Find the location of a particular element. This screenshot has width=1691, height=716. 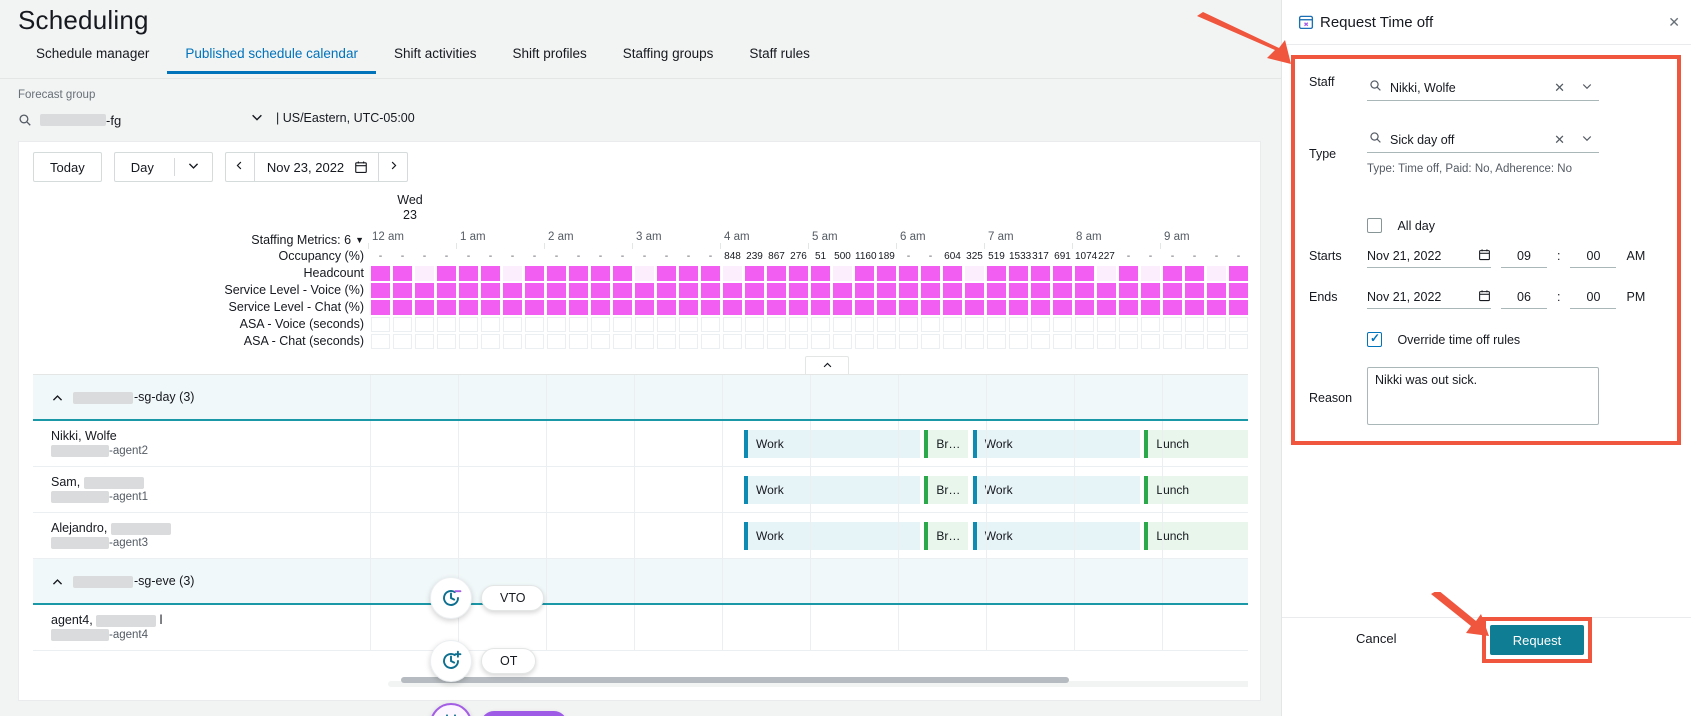

vto-label-pill: VTO is located at coordinates (513, 598).